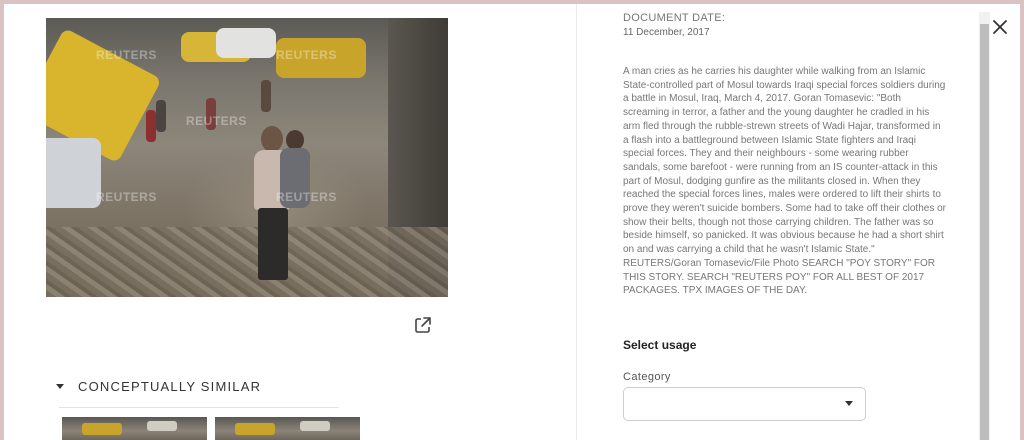 The height and width of the screenshot is (440, 1024). What do you see at coordinates (423, 325) in the screenshot?
I see `external-link-icon` at bounding box center [423, 325].